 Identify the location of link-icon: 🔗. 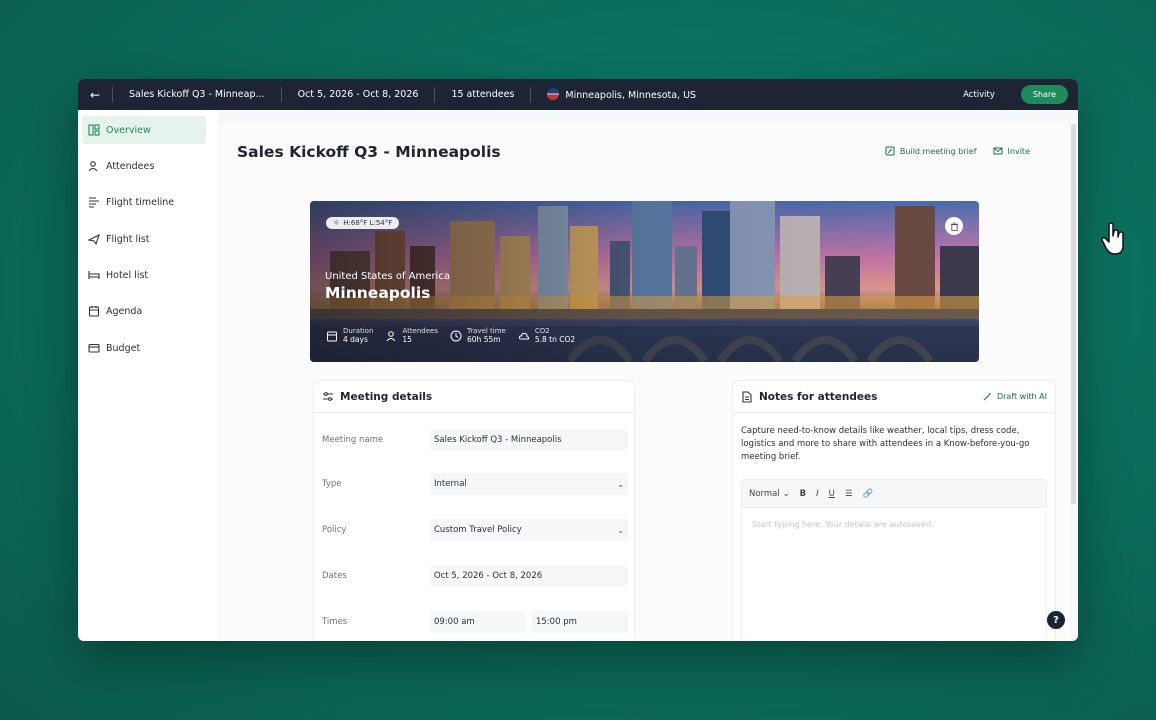
(867, 494).